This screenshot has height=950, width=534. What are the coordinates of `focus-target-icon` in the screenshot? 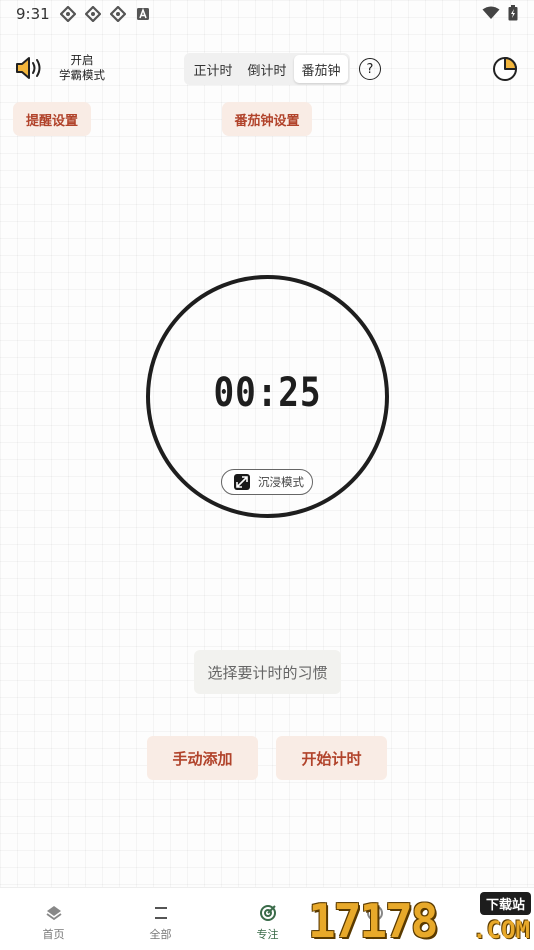 It's located at (267, 913).